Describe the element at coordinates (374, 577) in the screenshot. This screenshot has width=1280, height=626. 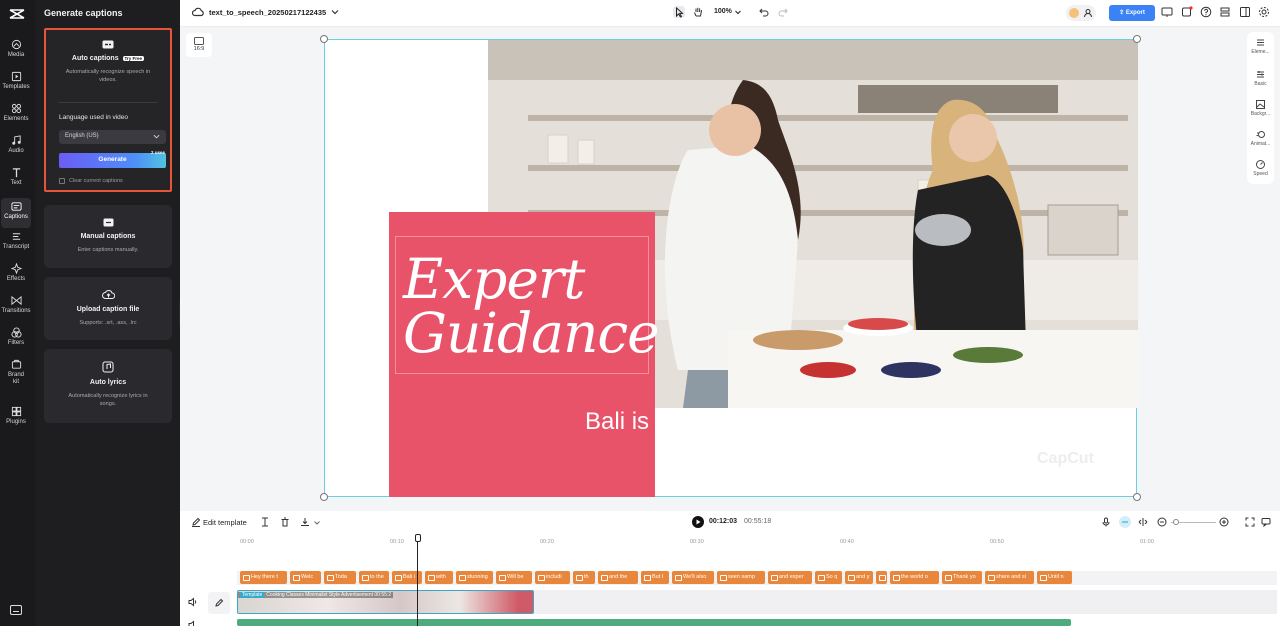
I see `caption-clip: to the` at that location.